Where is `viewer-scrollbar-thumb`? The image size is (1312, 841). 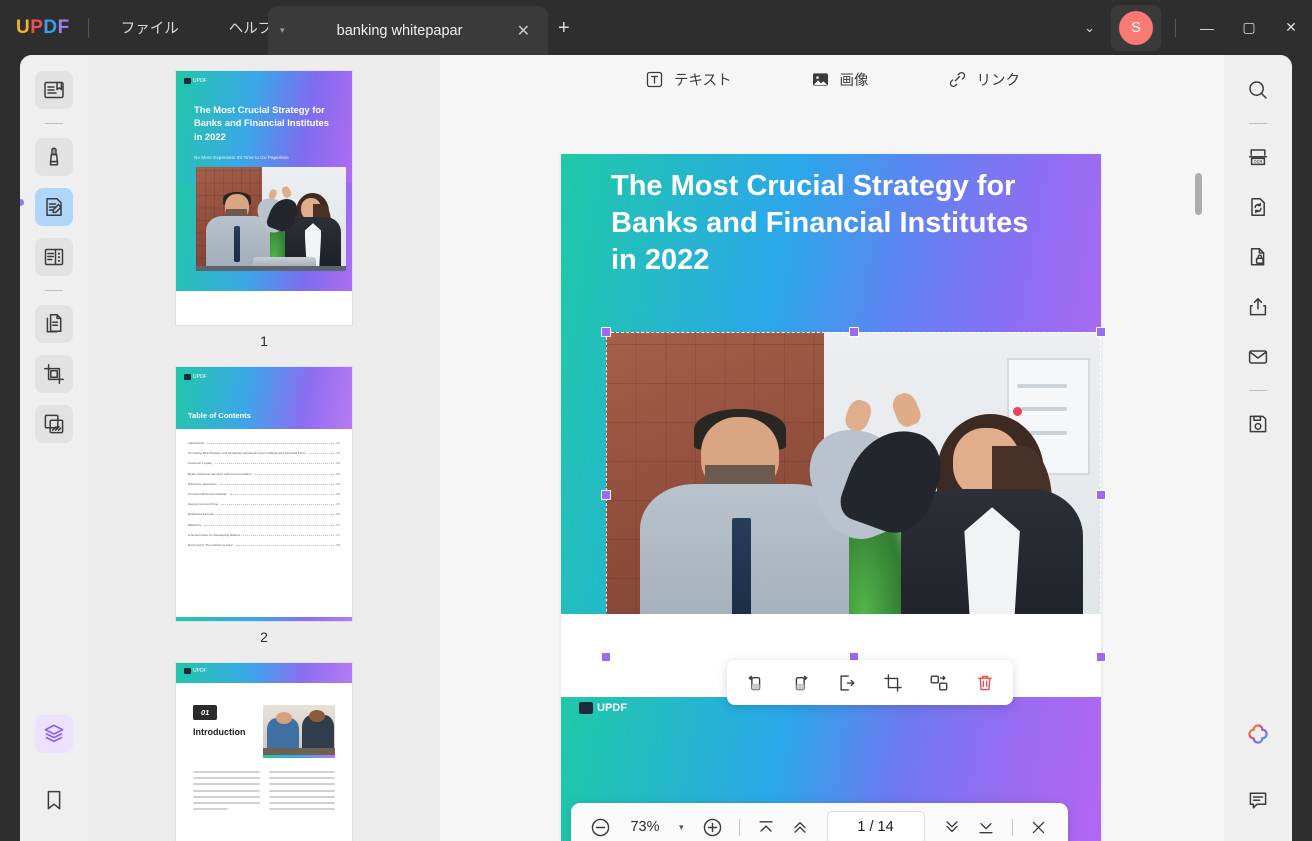
viewer-scrollbar-thumb is located at coordinates (1198, 194).